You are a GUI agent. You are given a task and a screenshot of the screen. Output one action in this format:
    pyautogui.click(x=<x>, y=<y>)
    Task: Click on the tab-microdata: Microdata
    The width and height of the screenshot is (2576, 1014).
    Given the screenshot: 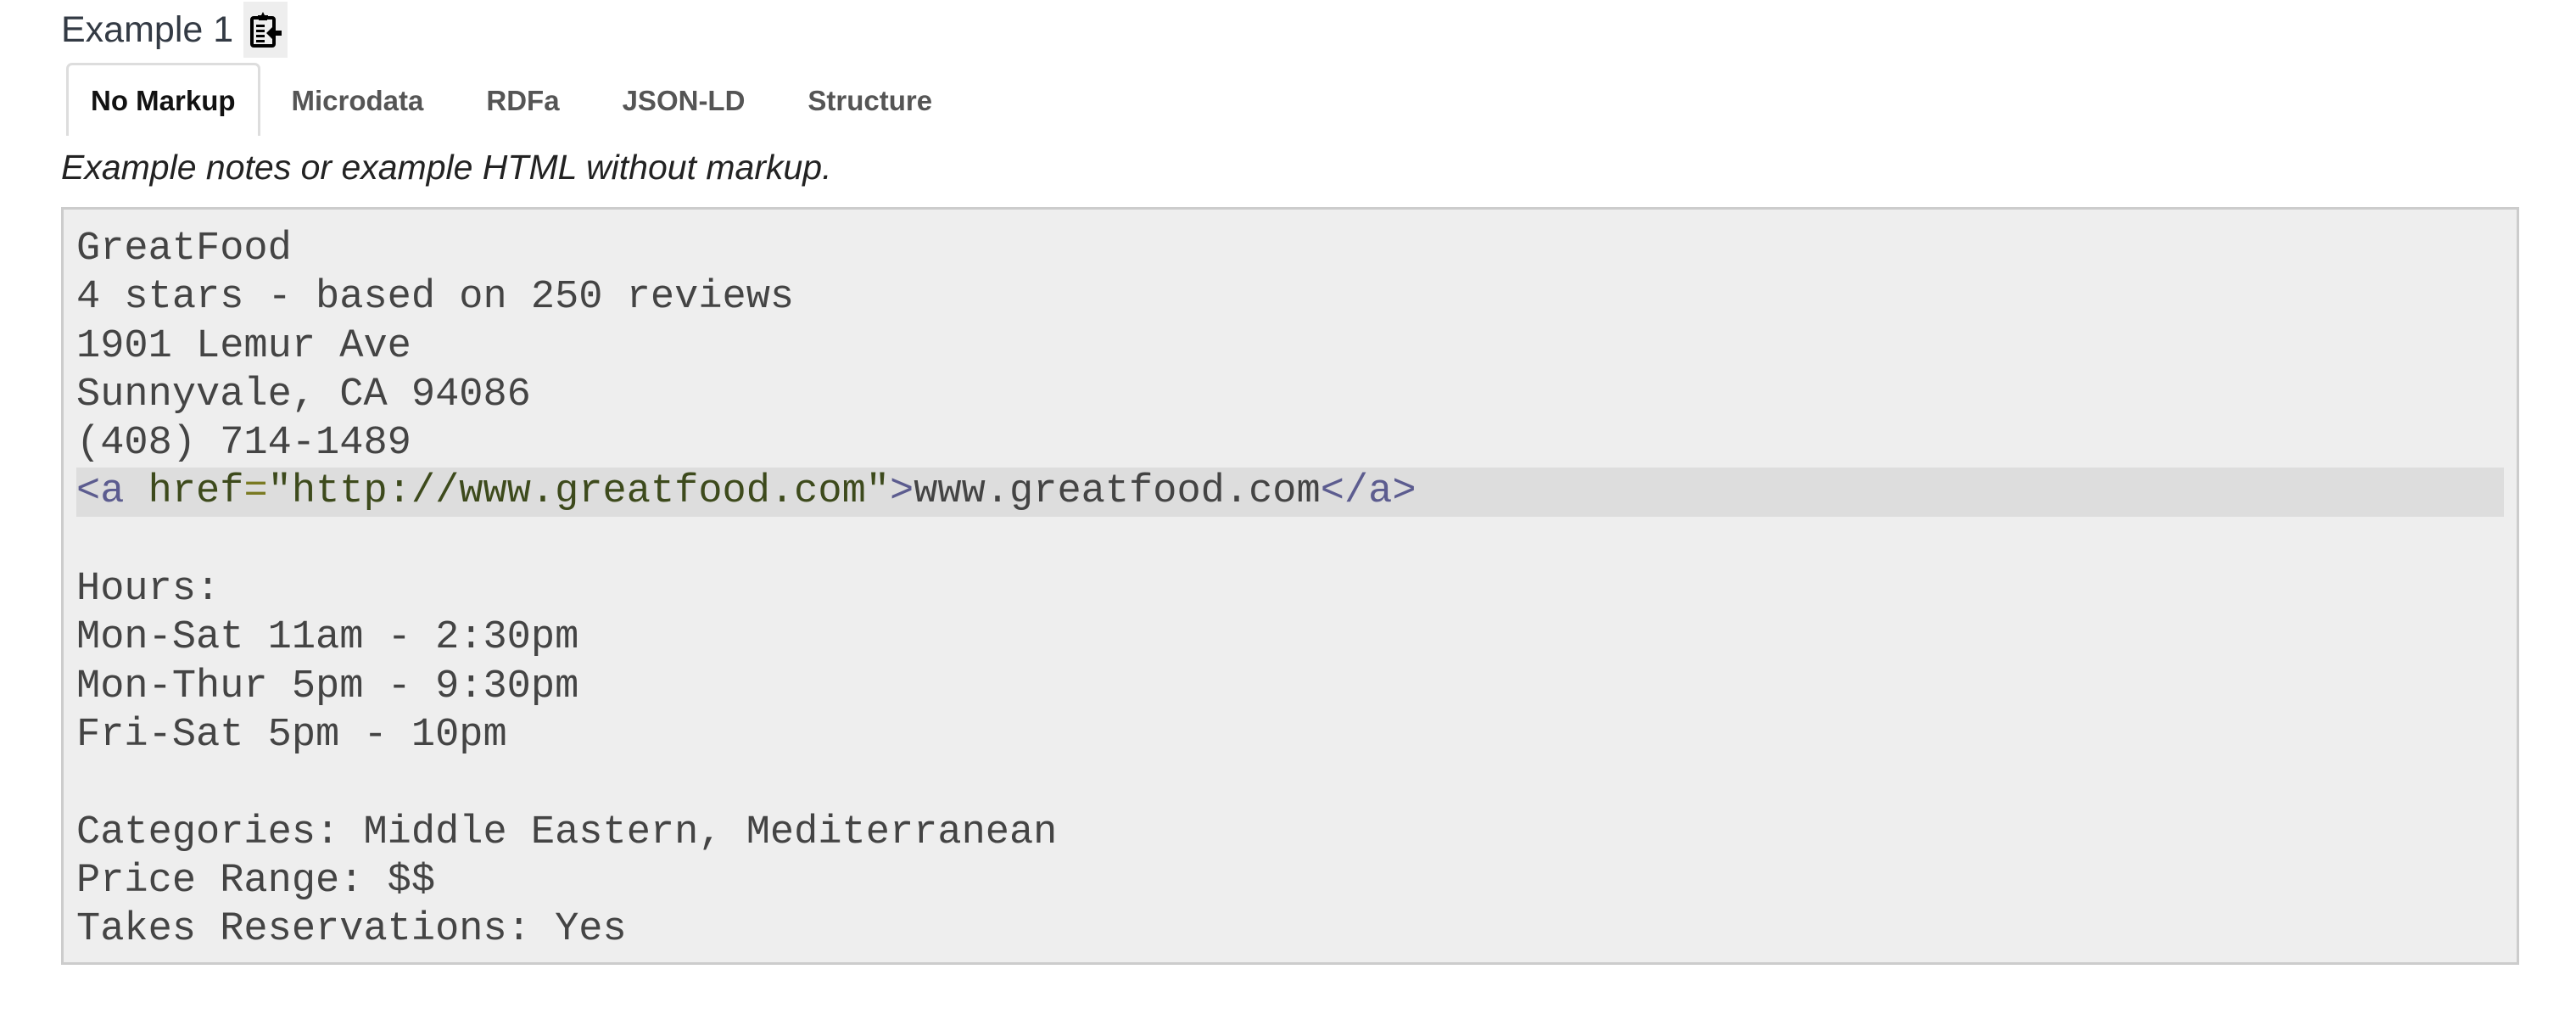 What is the action you would take?
    pyautogui.click(x=357, y=99)
    